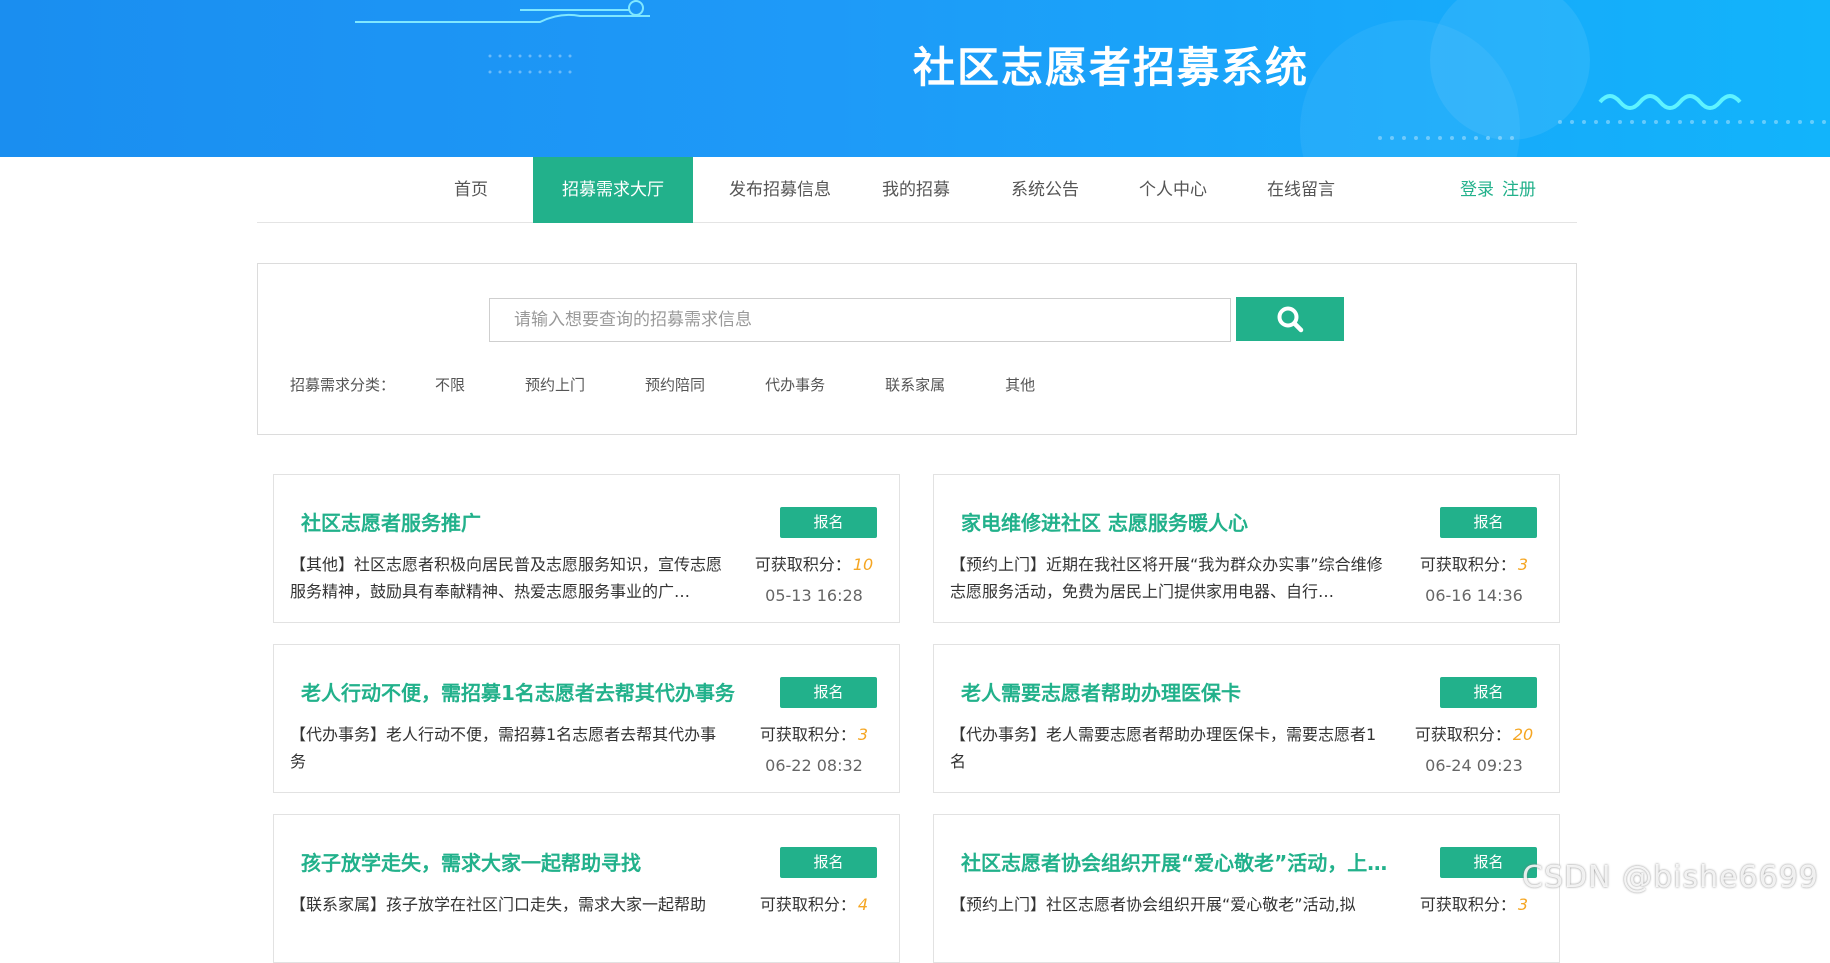  What do you see at coordinates (1181, 691) in the screenshot?
I see `card-title: 老人需要志愿者帮助办理医保卡` at bounding box center [1181, 691].